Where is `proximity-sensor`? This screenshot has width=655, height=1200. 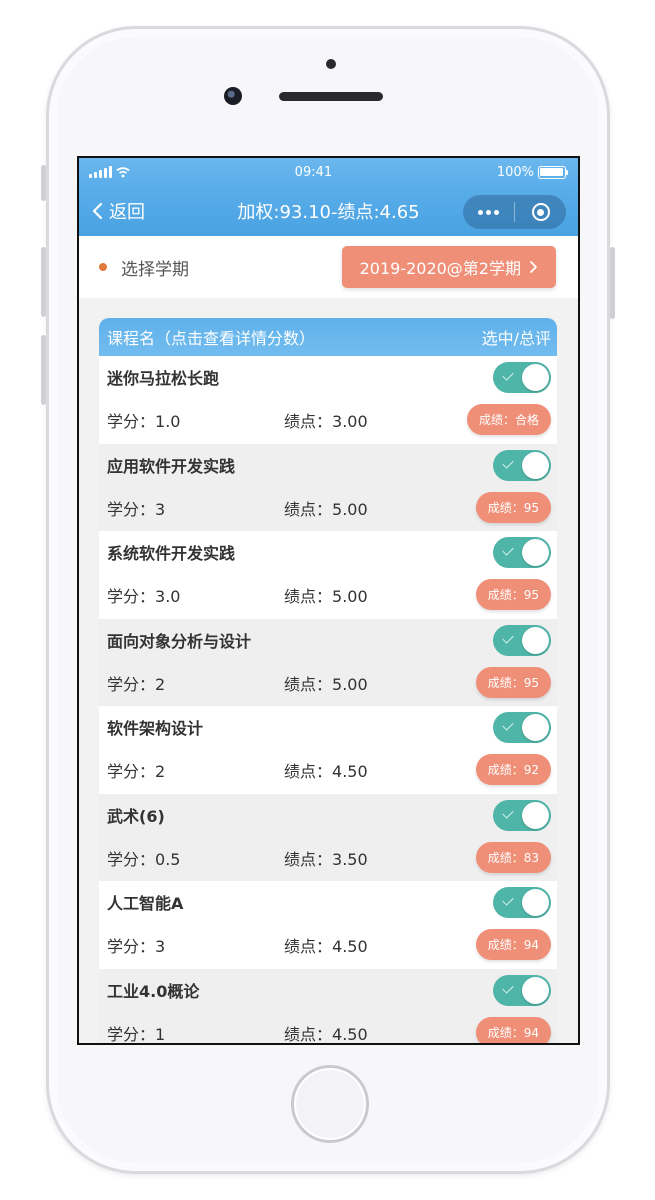
proximity-sensor is located at coordinates (331, 64).